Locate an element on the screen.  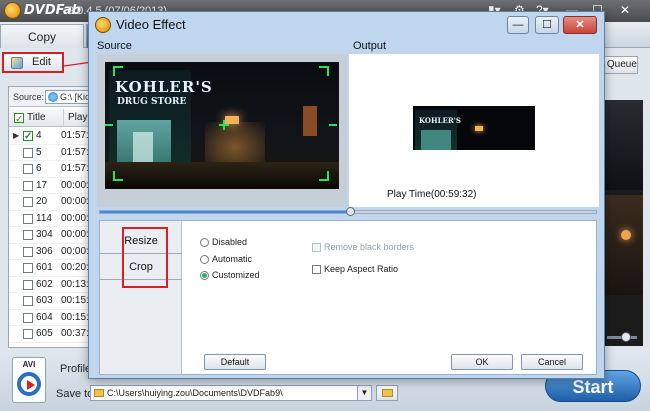
chevron-down-icon: ▼ is located at coordinates (364, 393).